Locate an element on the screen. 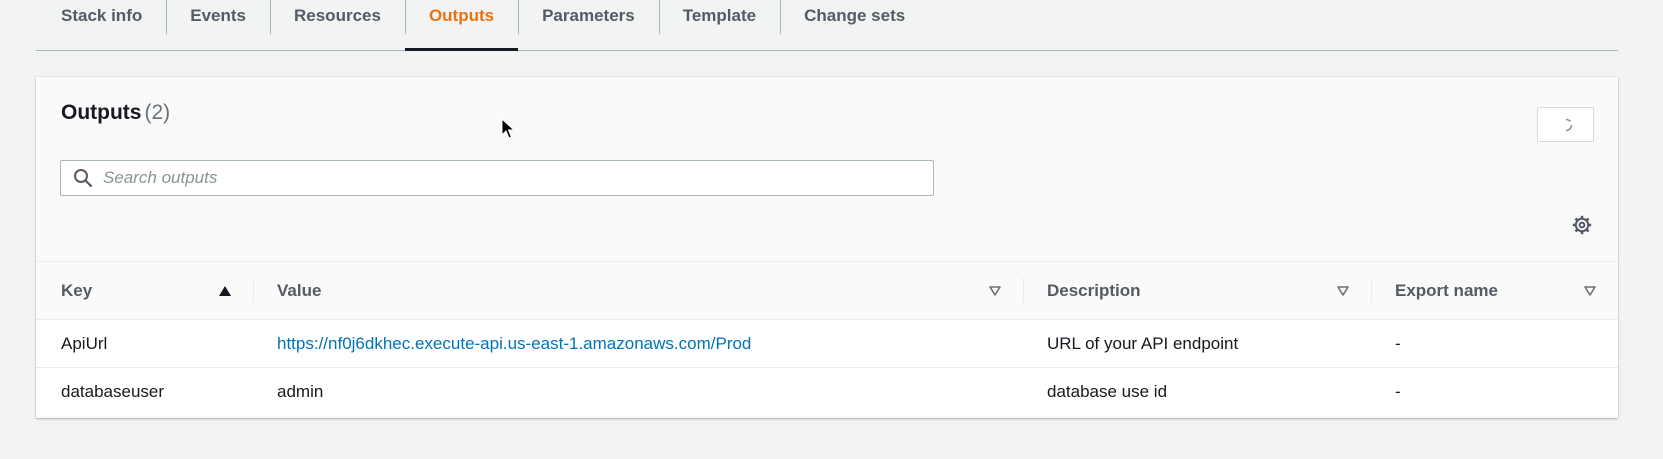  refresh-button is located at coordinates (1565, 124).